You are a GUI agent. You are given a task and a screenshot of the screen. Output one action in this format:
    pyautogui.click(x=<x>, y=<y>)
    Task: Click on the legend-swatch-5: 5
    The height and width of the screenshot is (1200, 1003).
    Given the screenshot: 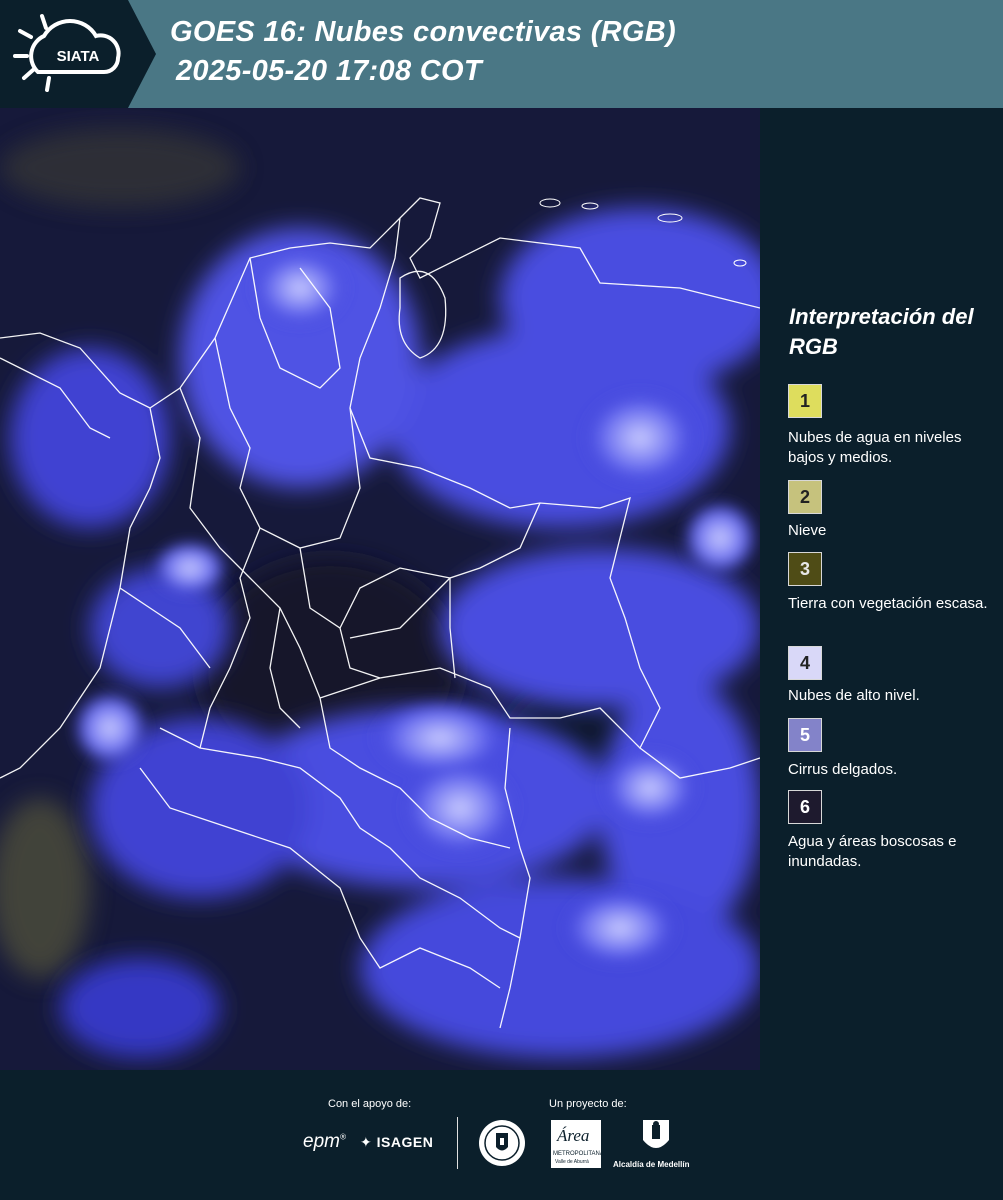 What is the action you would take?
    pyautogui.click(x=805, y=735)
    